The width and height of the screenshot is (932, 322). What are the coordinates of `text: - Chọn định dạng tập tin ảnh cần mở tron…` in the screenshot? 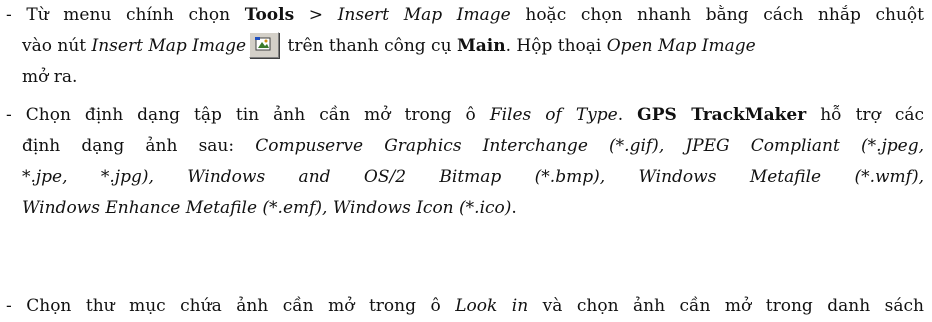 It's located at (248, 115).